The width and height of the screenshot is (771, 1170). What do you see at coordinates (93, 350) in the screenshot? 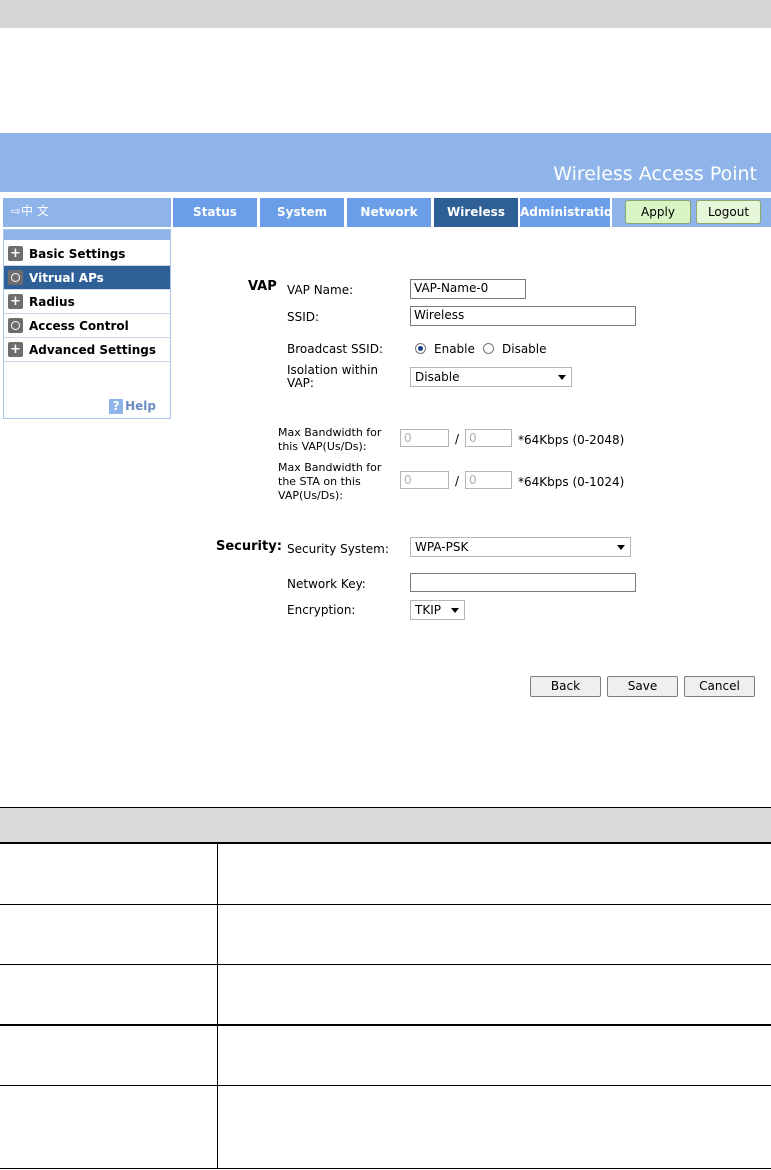
I see `sidebar-item-label: Advanced Settings` at bounding box center [93, 350].